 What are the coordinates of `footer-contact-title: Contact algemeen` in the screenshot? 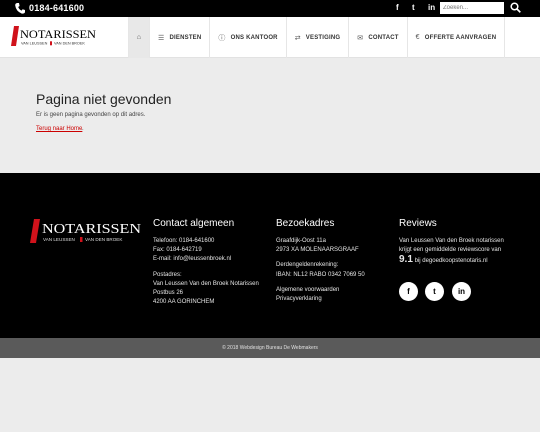 It's located at (194, 223).